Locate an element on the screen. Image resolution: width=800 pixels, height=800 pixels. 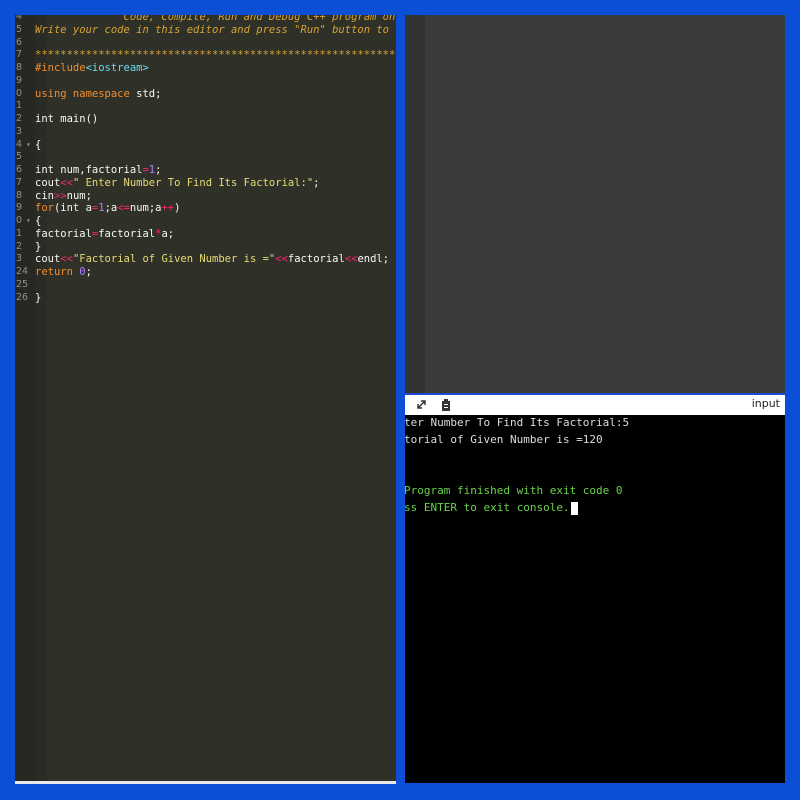
console-toolbar: input is located at coordinates (595, 404).